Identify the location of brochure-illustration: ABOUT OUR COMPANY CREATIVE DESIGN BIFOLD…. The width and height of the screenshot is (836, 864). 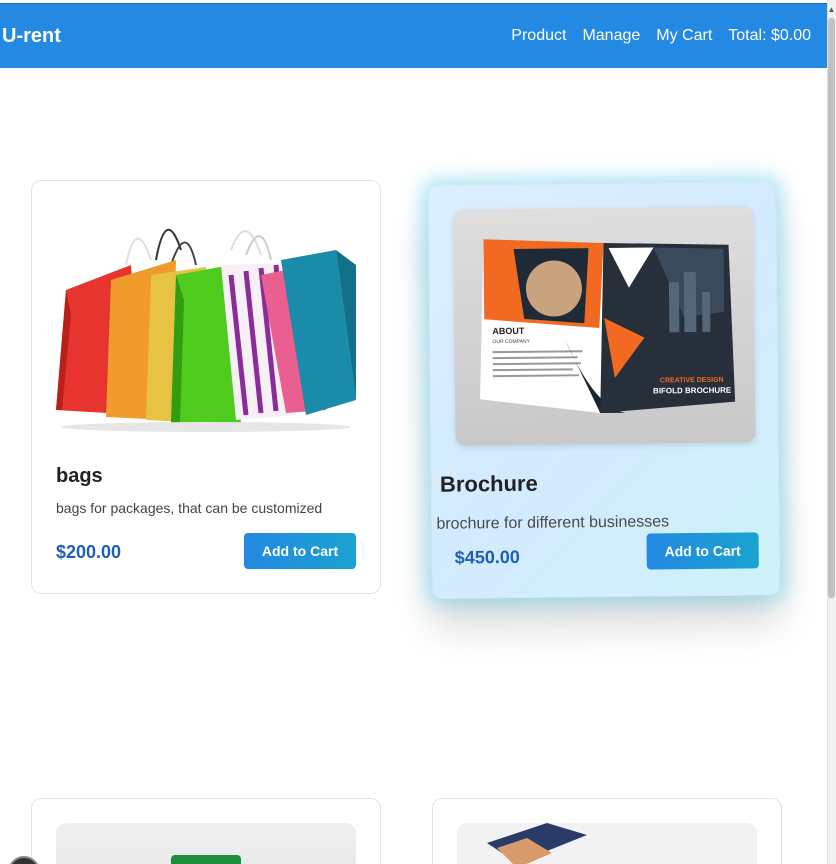
(608, 326).